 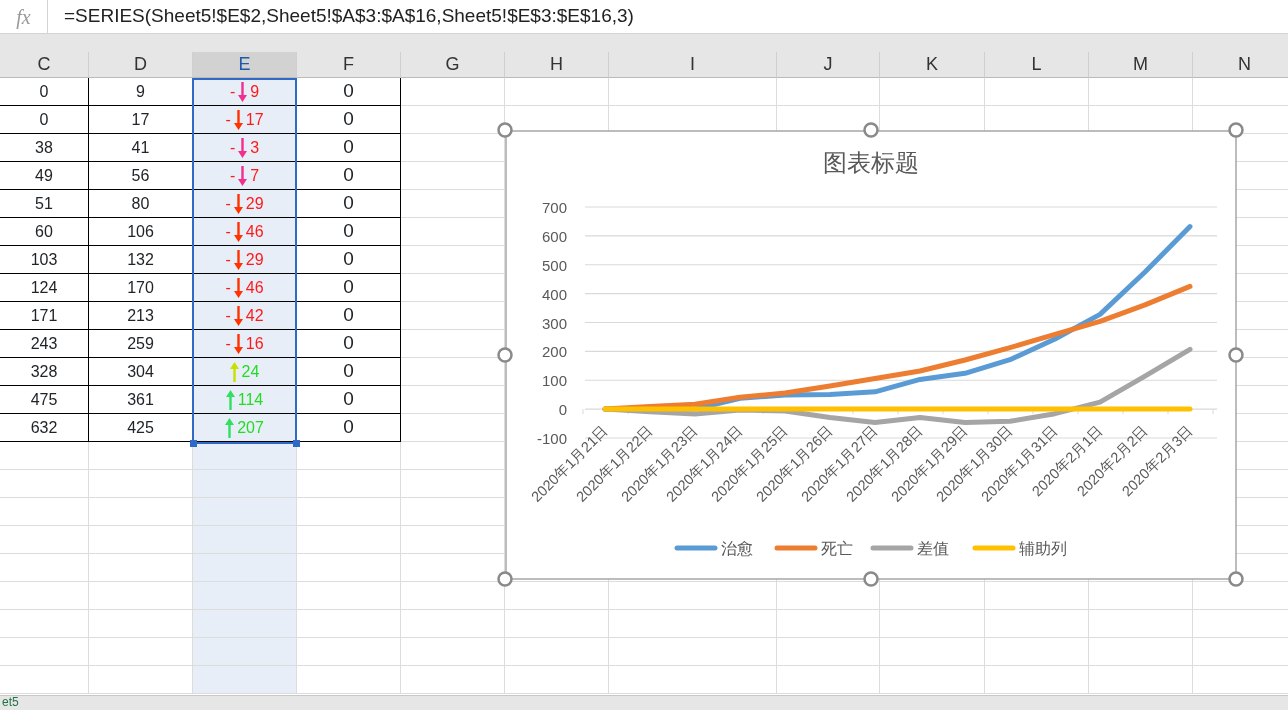 What do you see at coordinates (871, 163) in the screenshot?
I see `chart-title: 图表标题` at bounding box center [871, 163].